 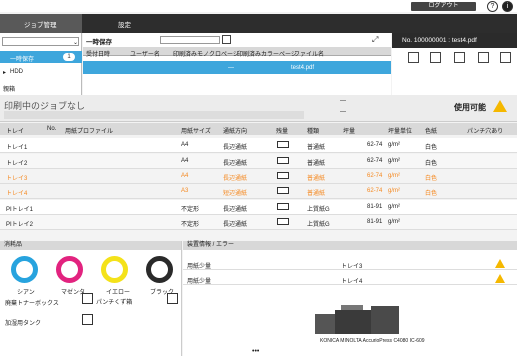 I want to click on col-size: 用紙サイズ, so click(x=196, y=132).